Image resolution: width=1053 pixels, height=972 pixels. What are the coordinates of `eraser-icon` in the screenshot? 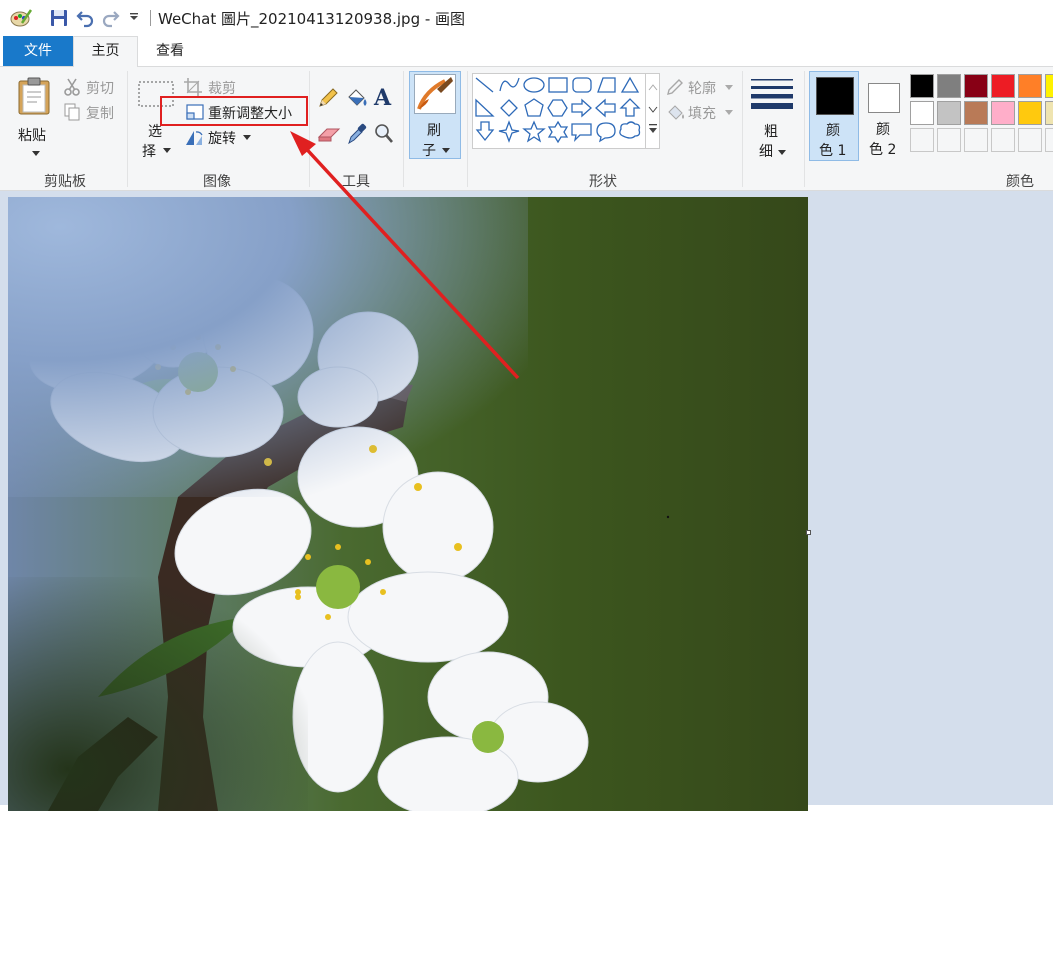 It's located at (329, 134).